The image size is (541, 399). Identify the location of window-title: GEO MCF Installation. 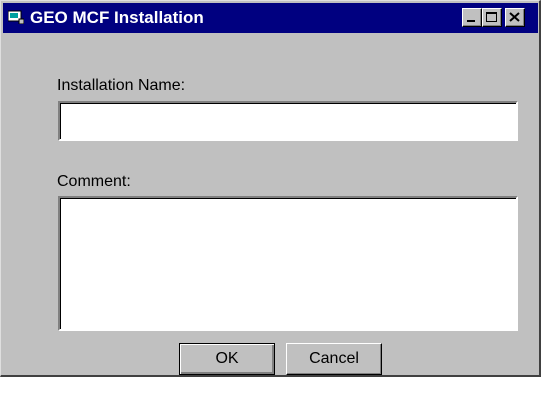
(117, 17).